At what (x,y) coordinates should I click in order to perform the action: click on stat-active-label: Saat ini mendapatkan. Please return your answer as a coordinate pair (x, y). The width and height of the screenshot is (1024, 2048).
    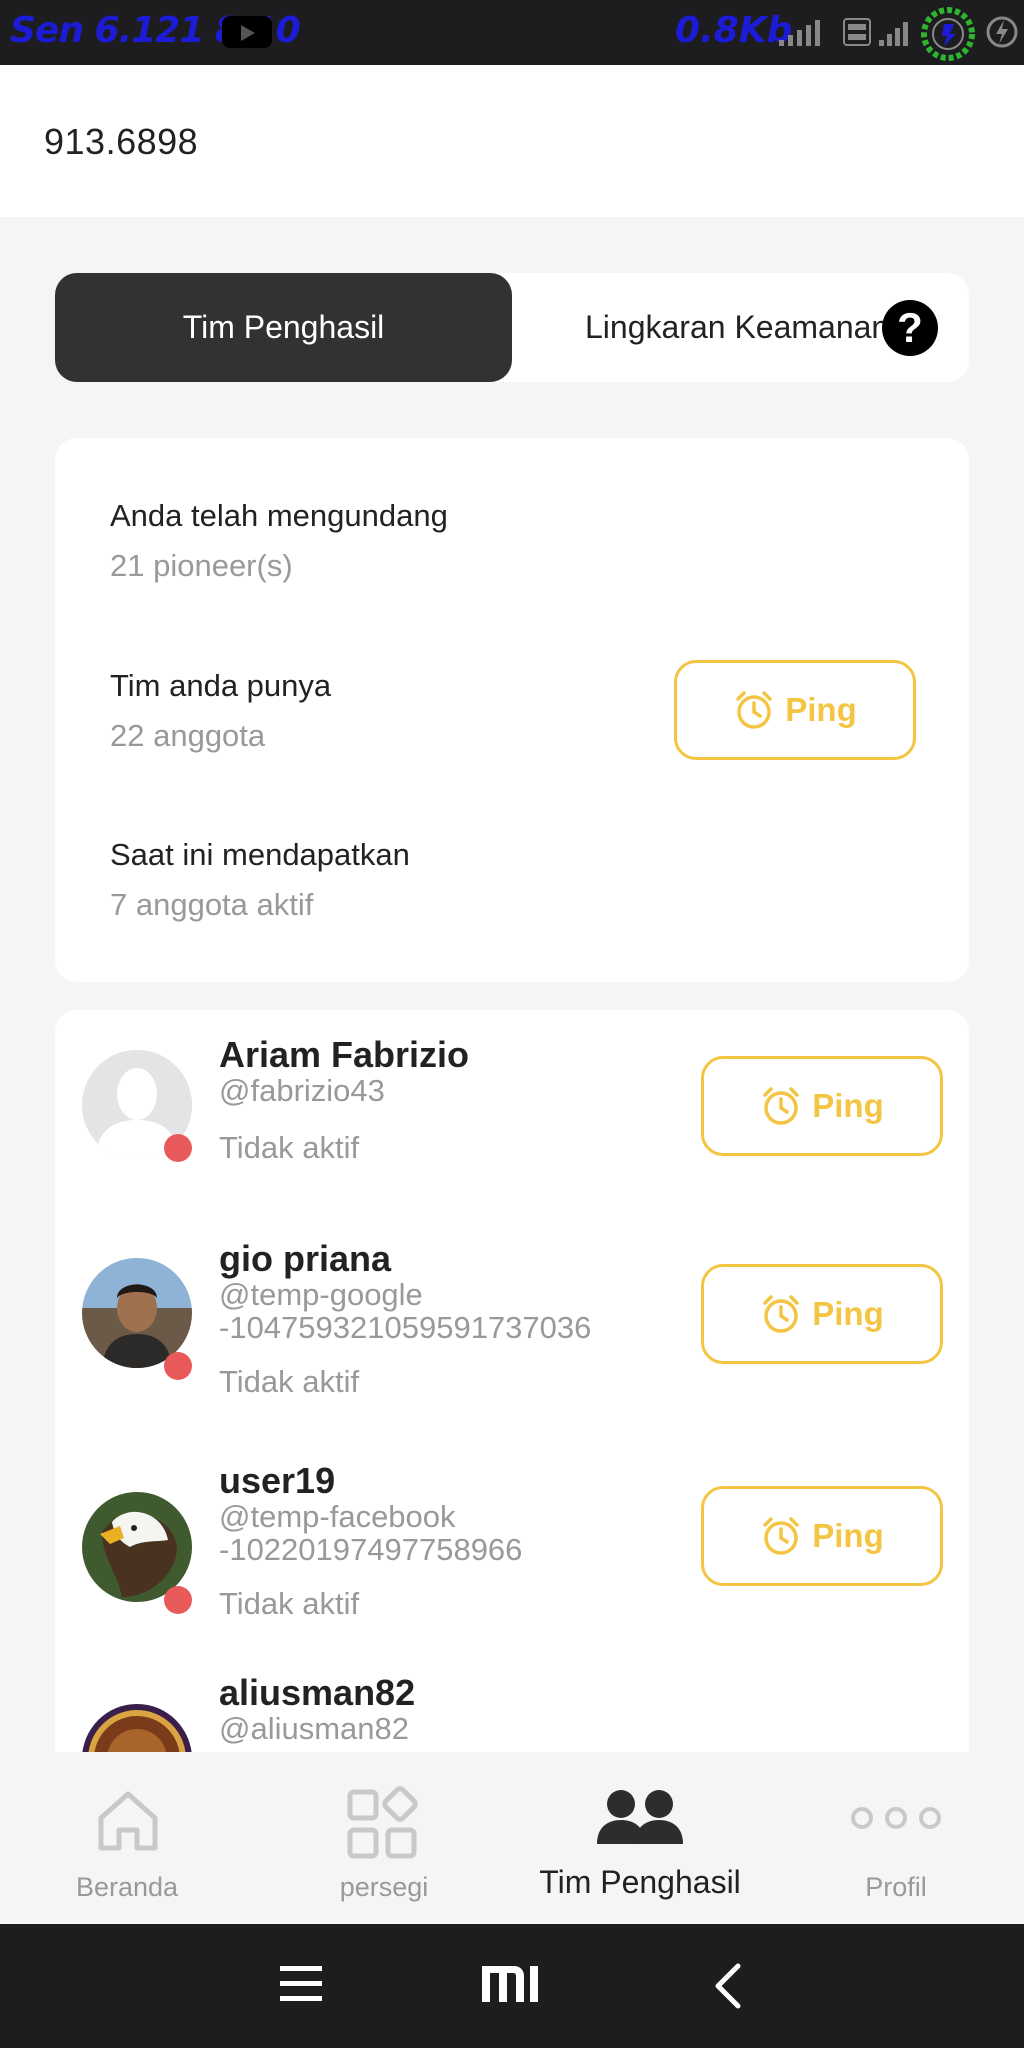
    Looking at the image, I should click on (260, 854).